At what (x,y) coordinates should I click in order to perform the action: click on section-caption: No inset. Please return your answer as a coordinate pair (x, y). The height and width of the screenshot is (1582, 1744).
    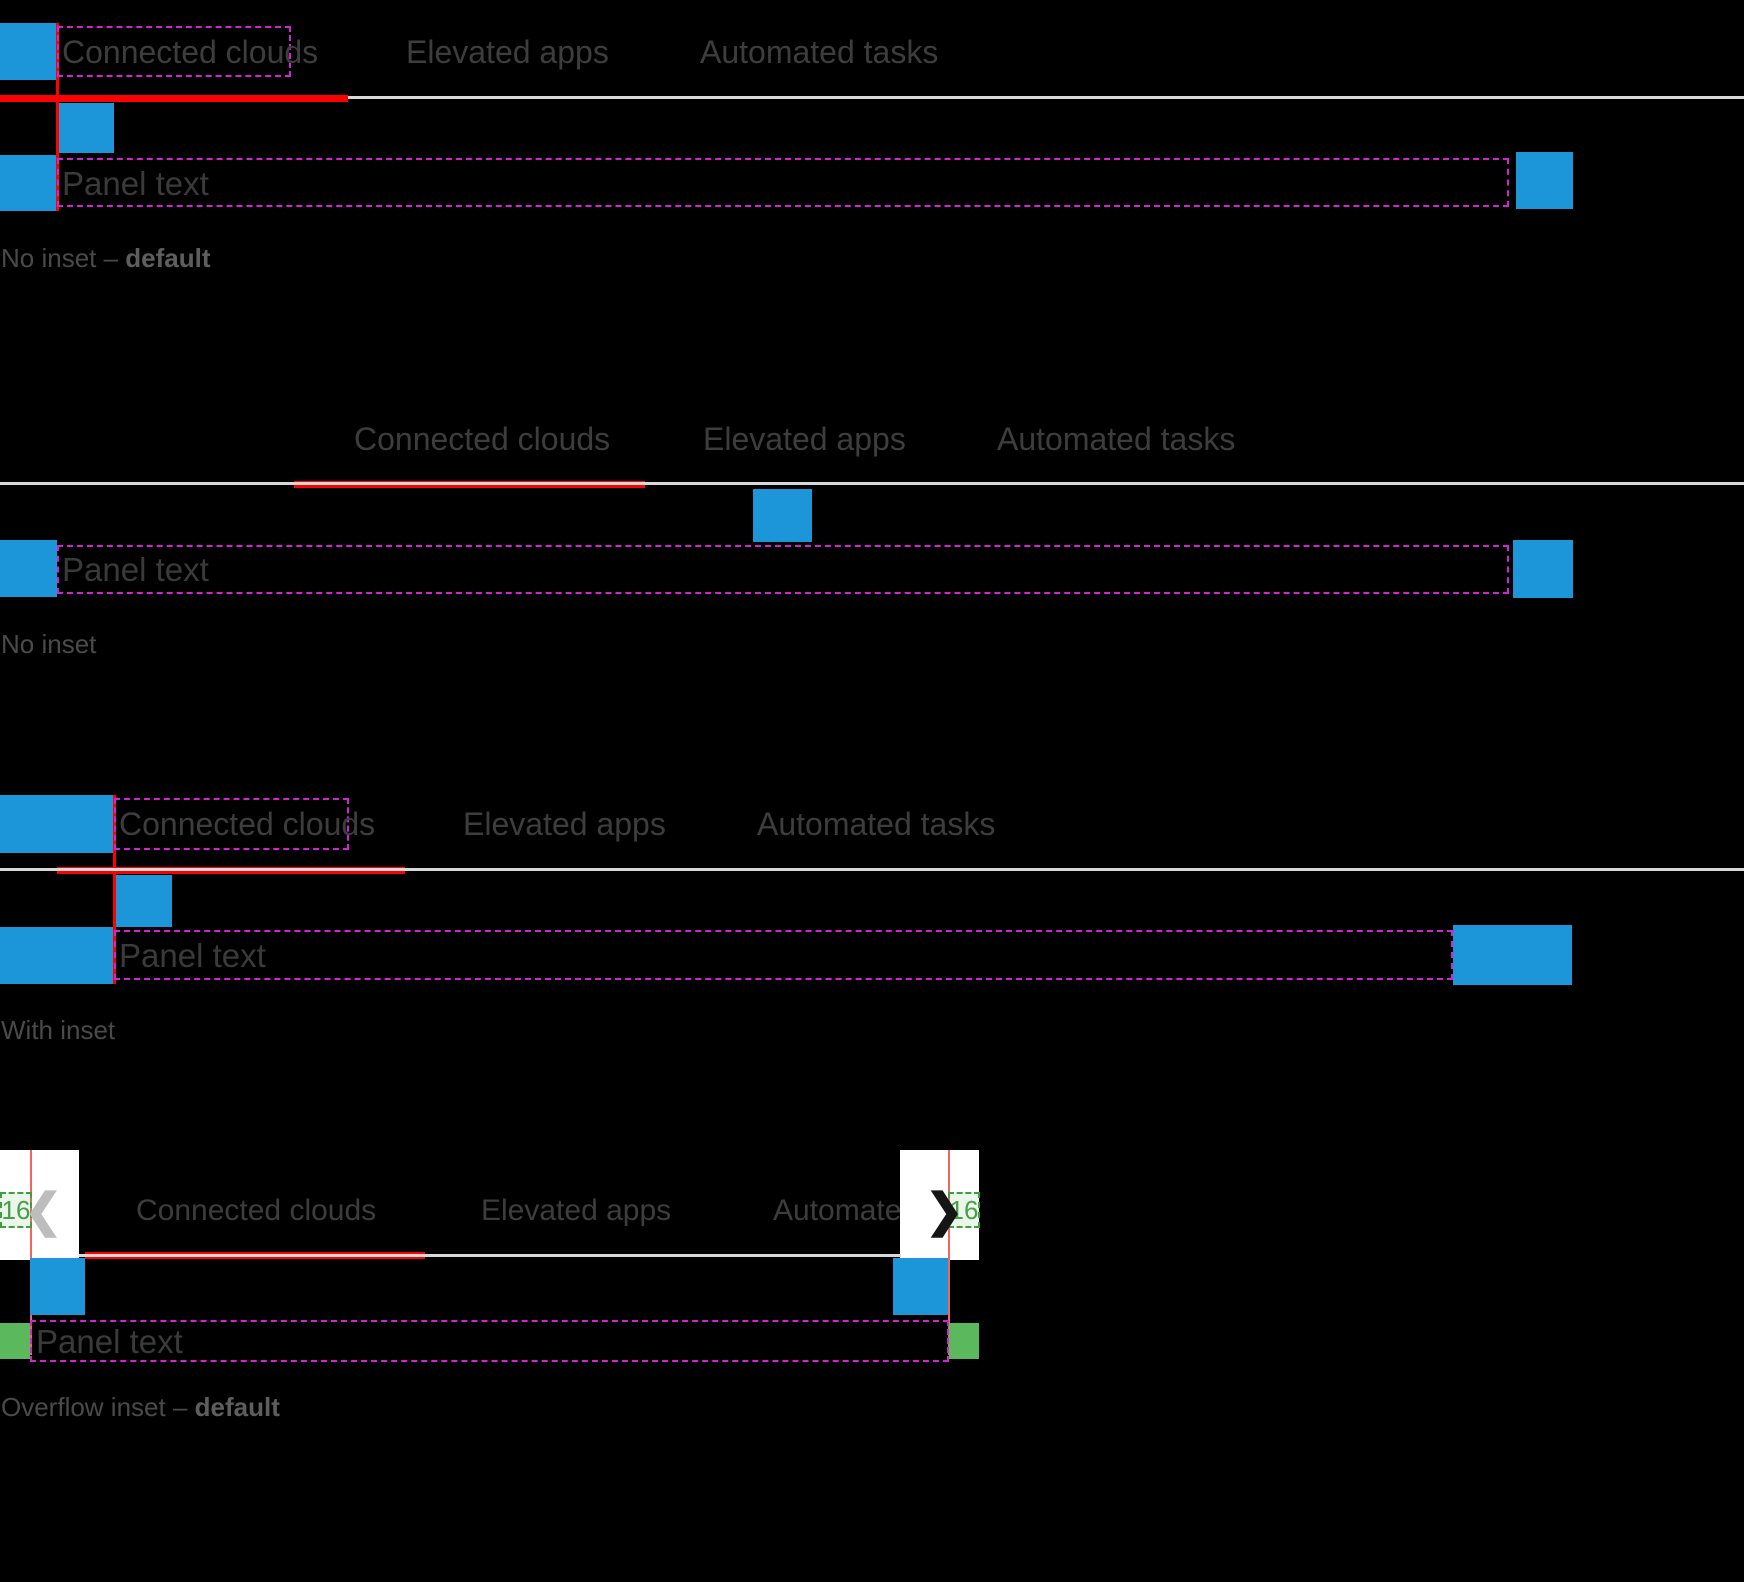
    Looking at the image, I should click on (48, 644).